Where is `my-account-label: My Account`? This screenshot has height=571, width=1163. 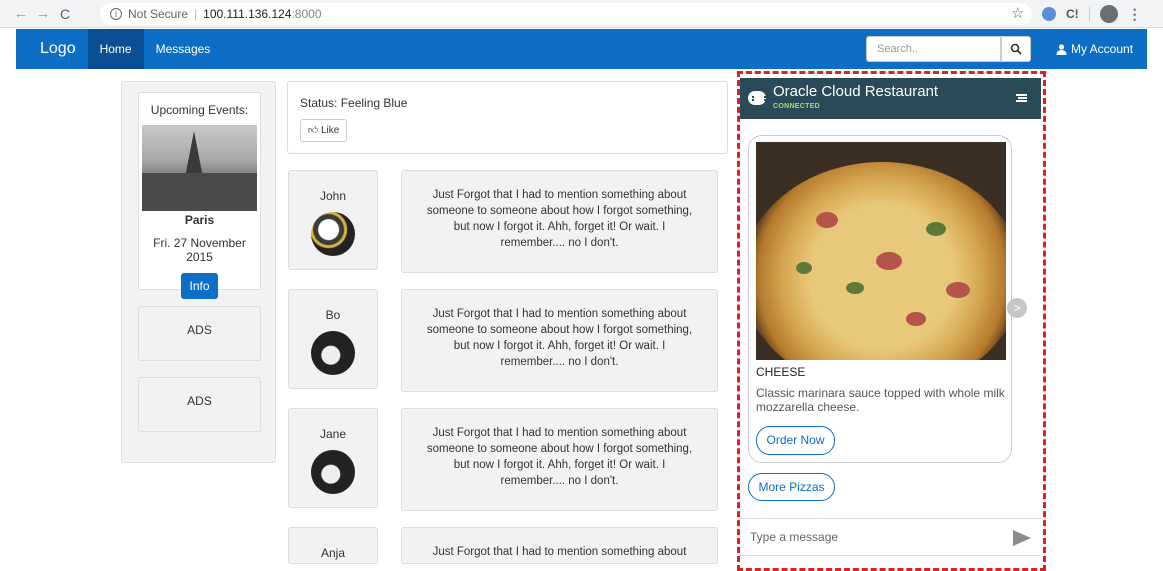 my-account-label: My Account is located at coordinates (1102, 49).